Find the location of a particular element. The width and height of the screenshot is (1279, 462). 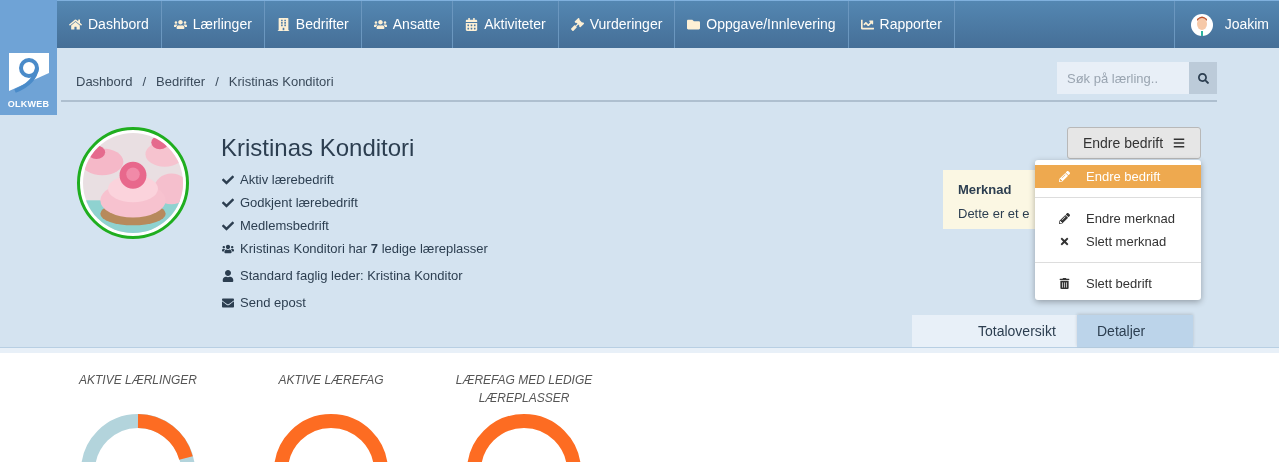

company-name: Kristinas Konditori is located at coordinates (318, 148).